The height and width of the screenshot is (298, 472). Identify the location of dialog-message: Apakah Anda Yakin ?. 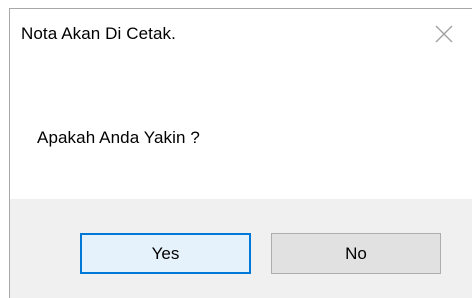
(118, 137).